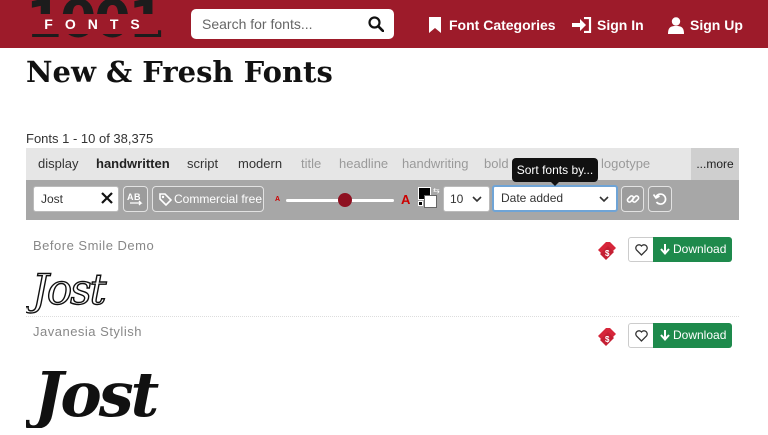 The image size is (768, 435). What do you see at coordinates (625, 164) in the screenshot?
I see `category-logotype: logotype` at bounding box center [625, 164].